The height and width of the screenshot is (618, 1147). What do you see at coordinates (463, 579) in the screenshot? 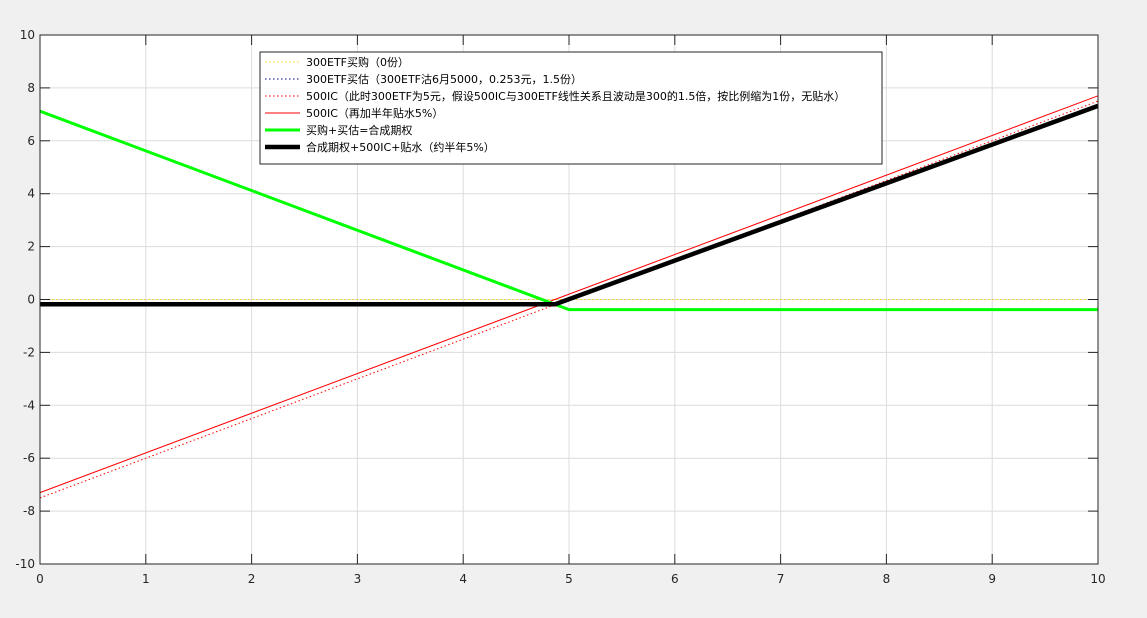
I see `x-tick-label: 4` at bounding box center [463, 579].